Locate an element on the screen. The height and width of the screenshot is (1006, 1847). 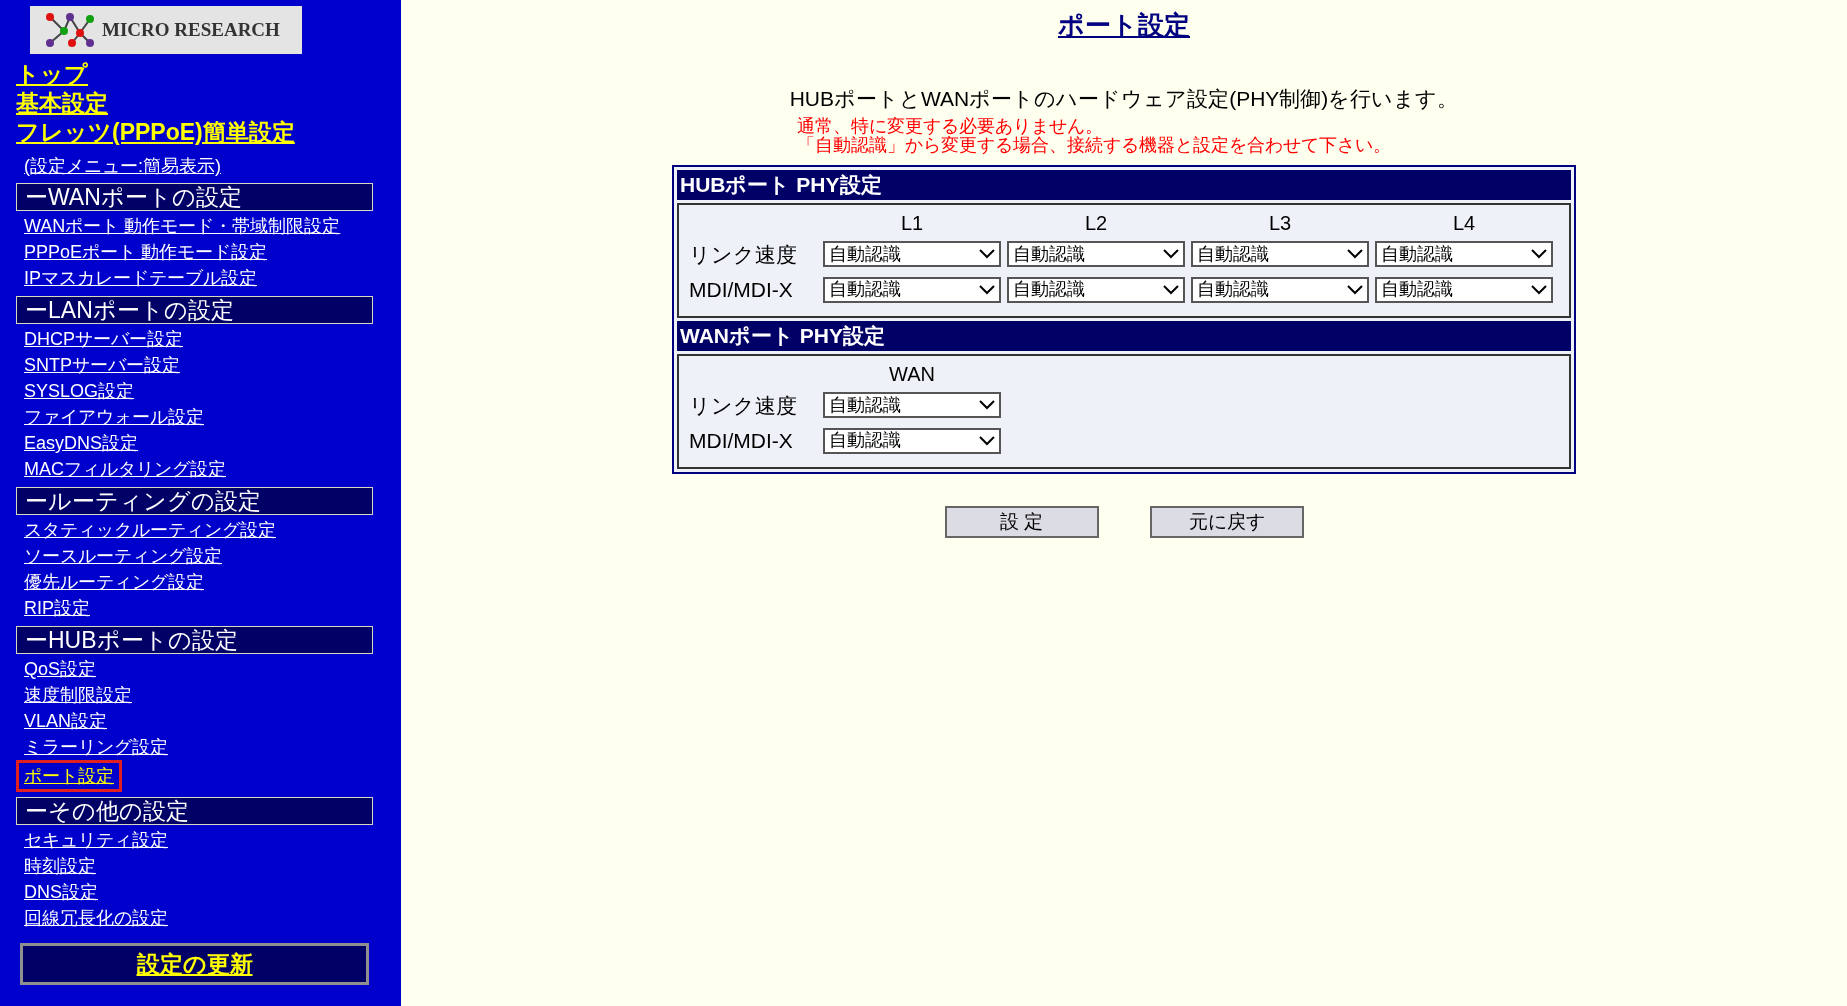
nav-link: フレッツ(PPPoE)簡単設定 is located at coordinates (155, 132).